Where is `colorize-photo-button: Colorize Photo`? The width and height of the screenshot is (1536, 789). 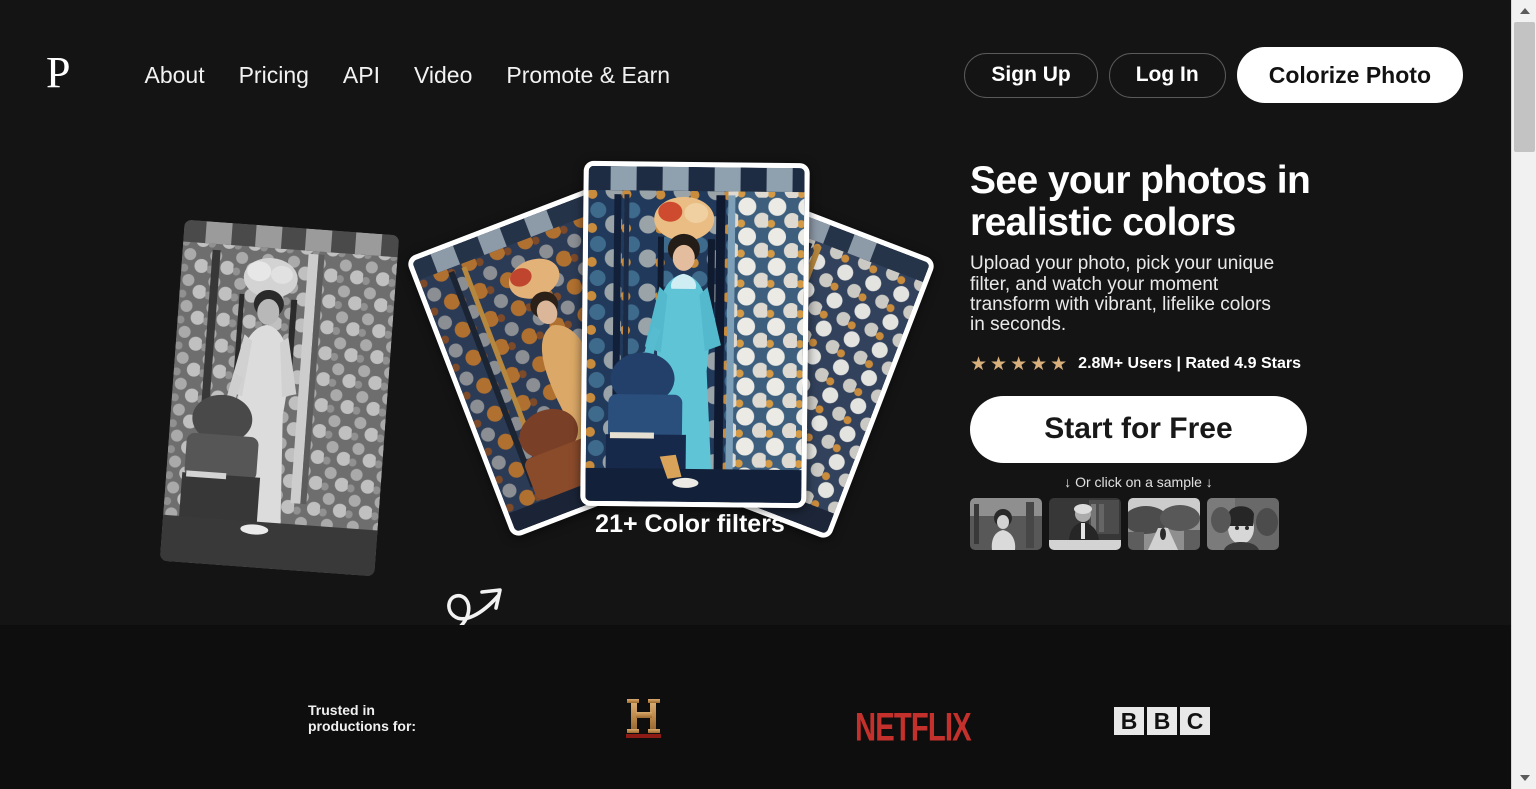 colorize-photo-button: Colorize Photo is located at coordinates (1349, 75).